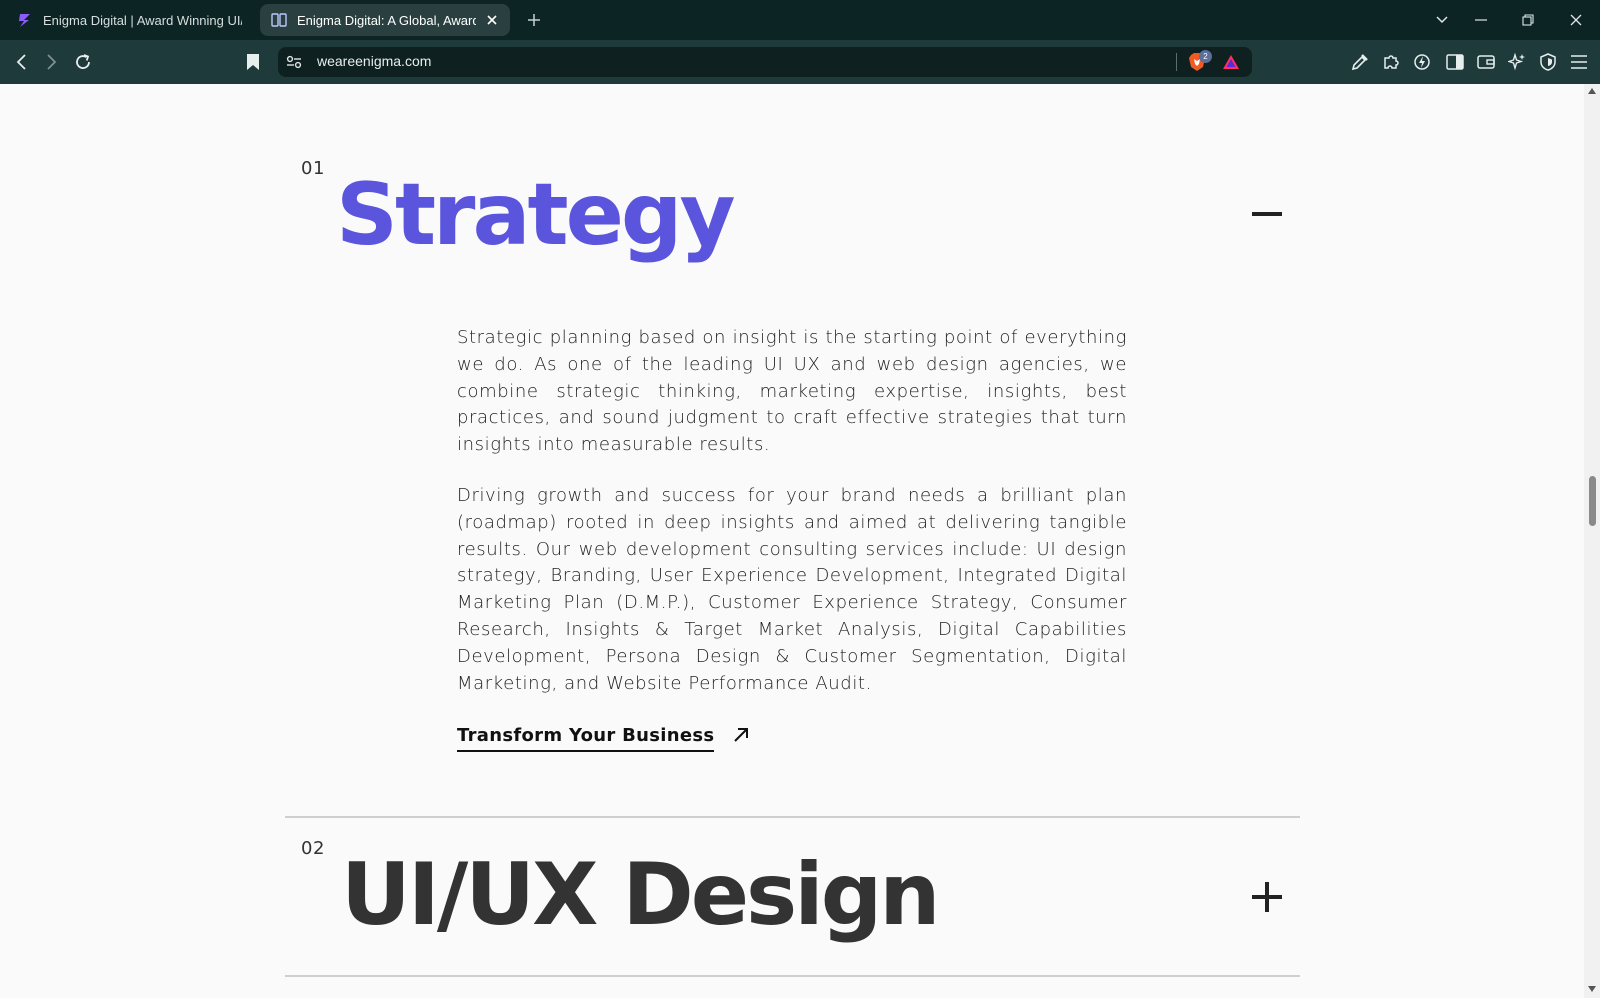 The height and width of the screenshot is (998, 1600). What do you see at coordinates (1548, 62) in the screenshot?
I see `vpn-shield-icon` at bounding box center [1548, 62].